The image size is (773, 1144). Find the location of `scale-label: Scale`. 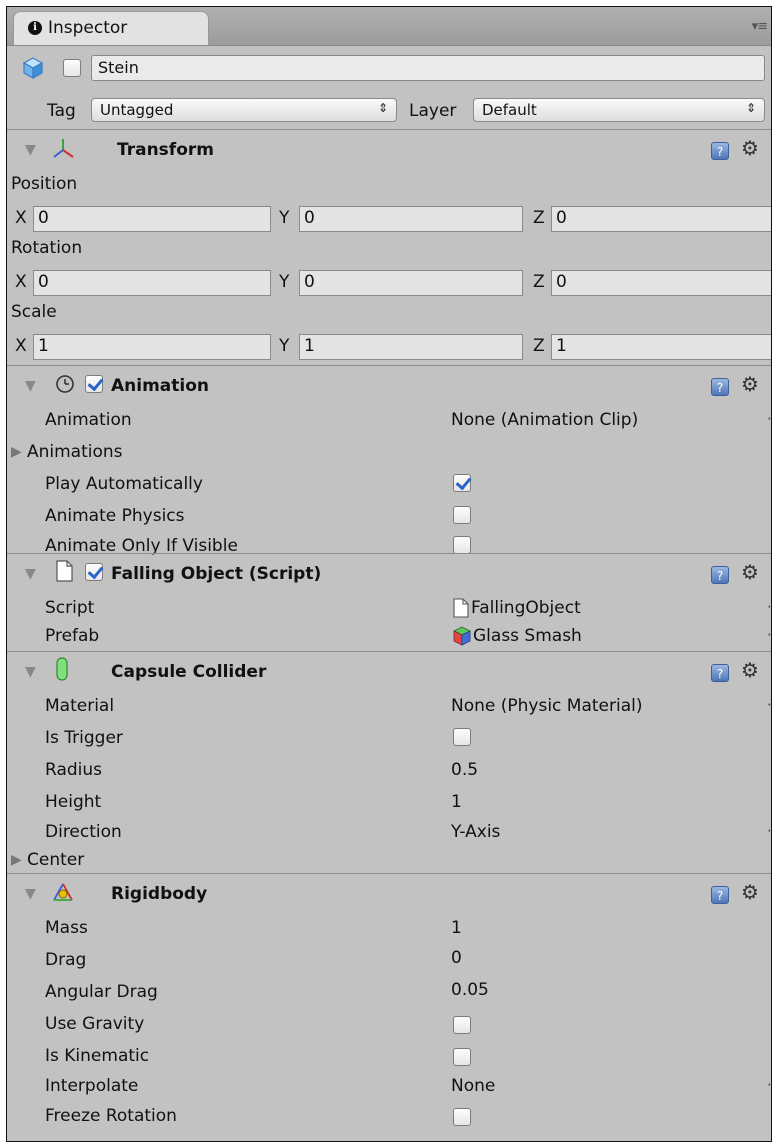

scale-label: Scale is located at coordinates (34, 312).